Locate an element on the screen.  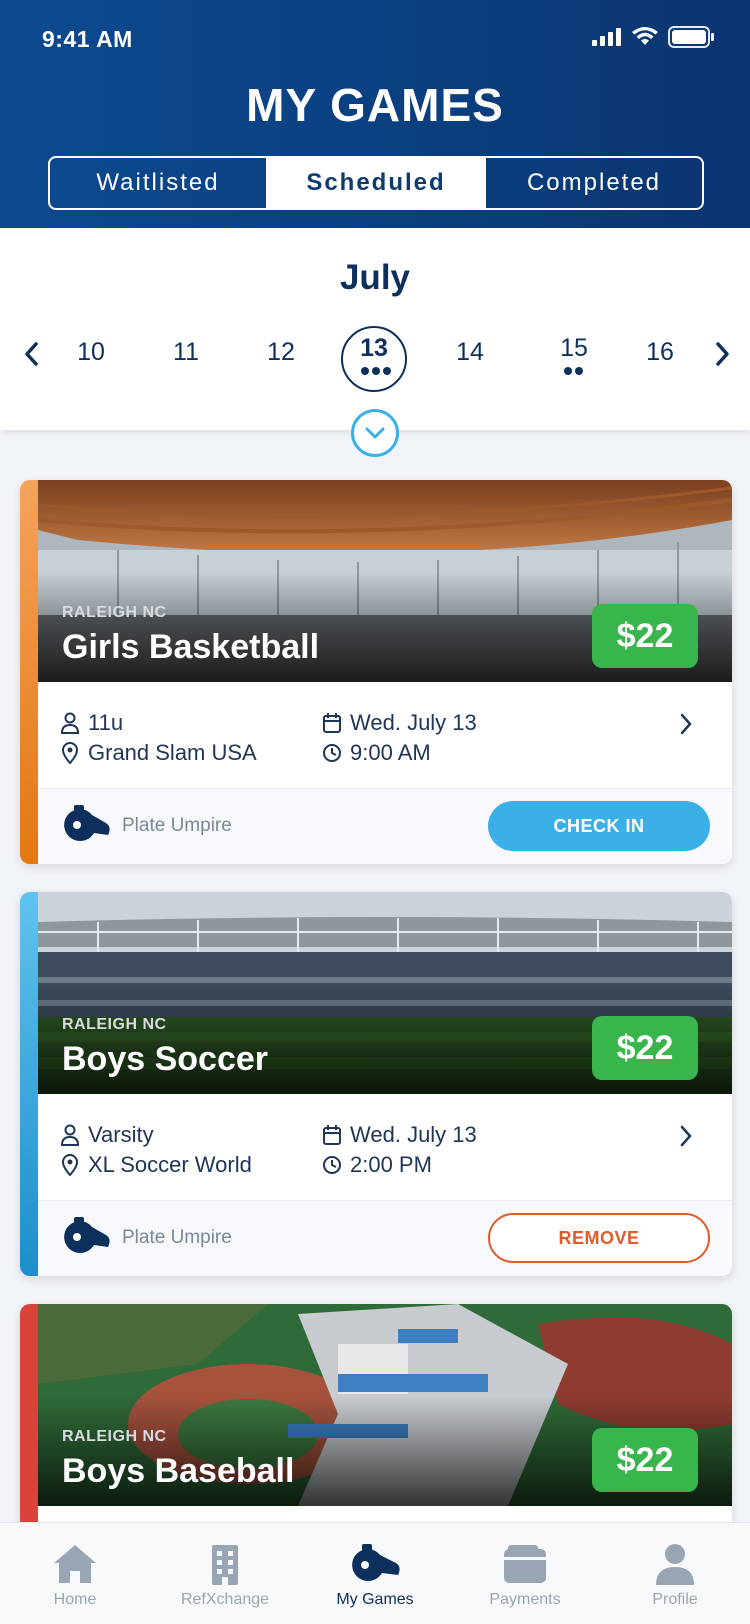
status-segmented-control: Waitlisted Scheduled Completed is located at coordinates (376, 183).